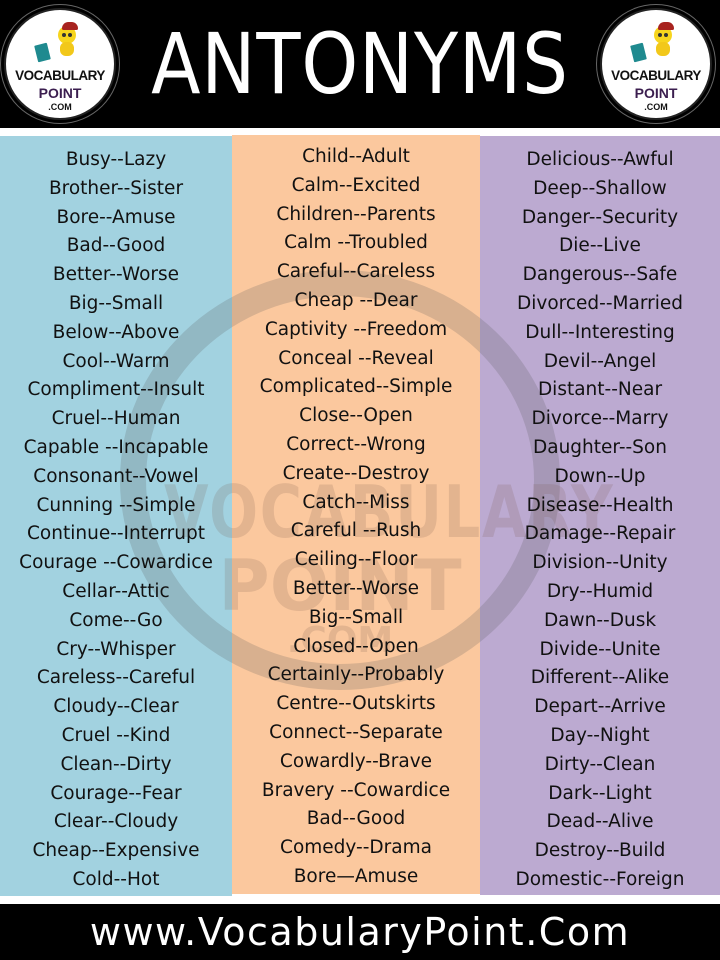 The image size is (720, 960). Describe the element at coordinates (356, 502) in the screenshot. I see `antonym-pair: Catch--Miss` at that location.